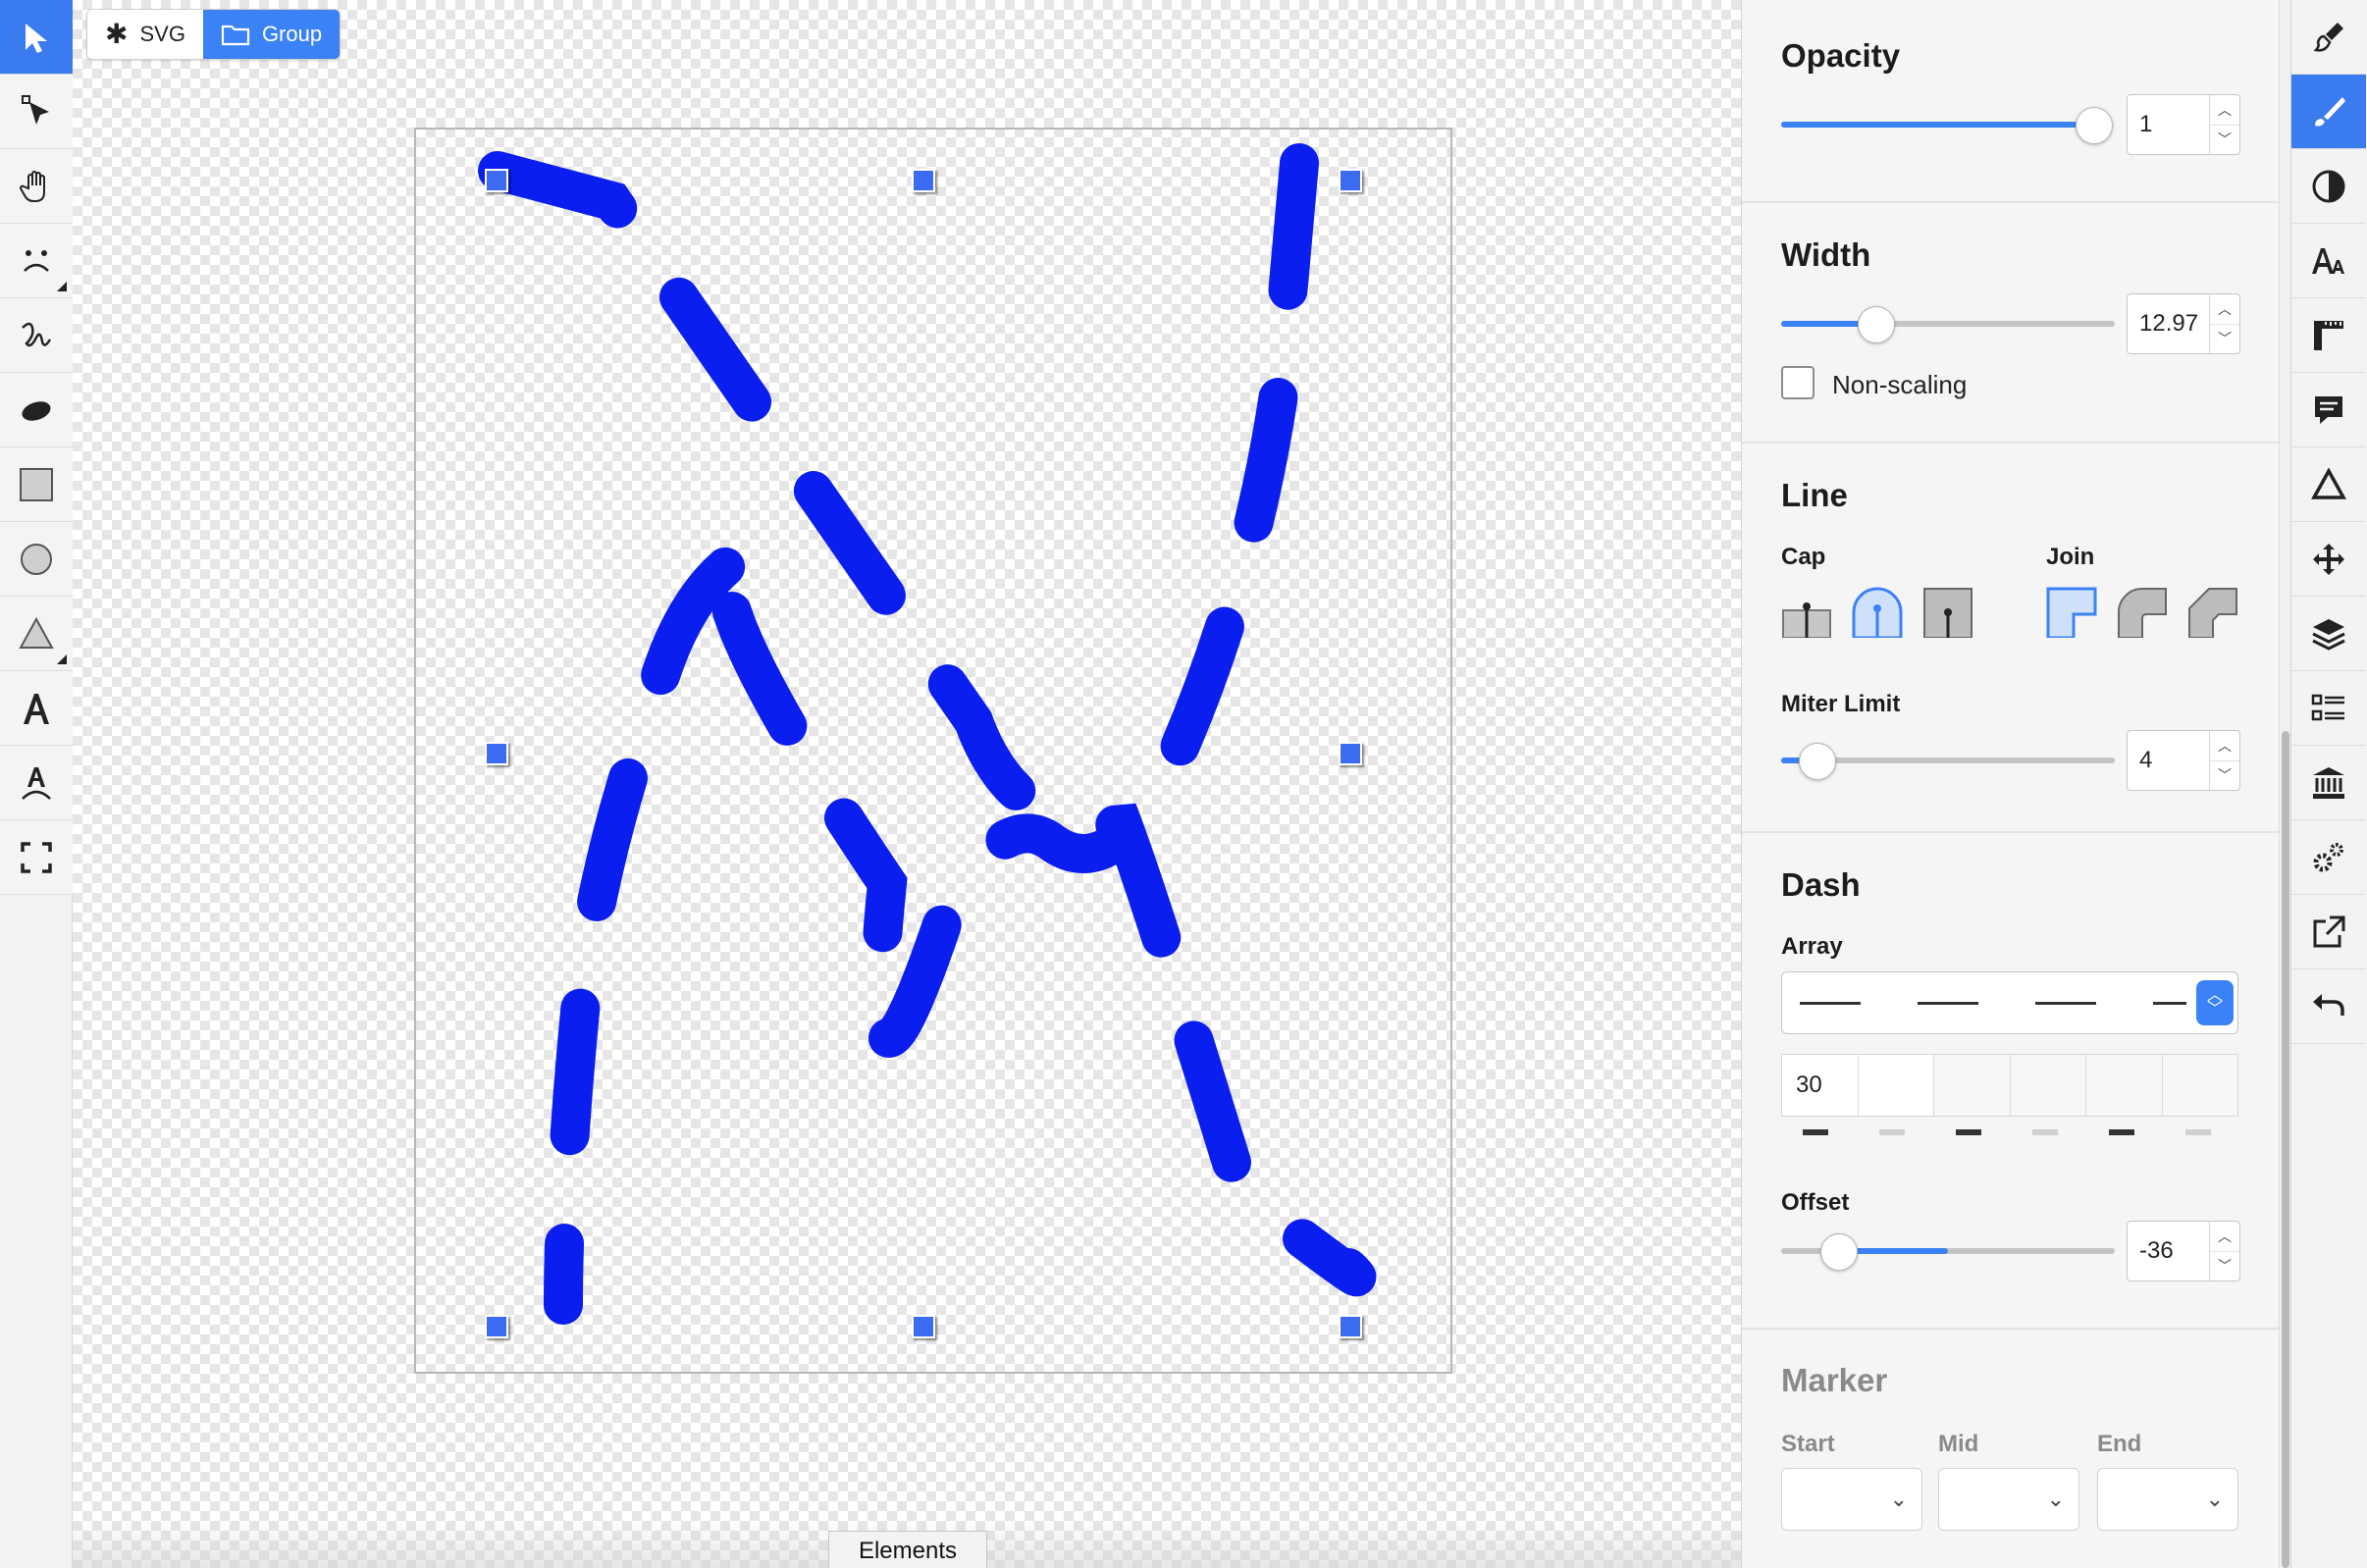 This screenshot has width=2367, height=1568. Describe the element at coordinates (1959, 1444) in the screenshot. I see `marker-mid-label: Mid` at that location.